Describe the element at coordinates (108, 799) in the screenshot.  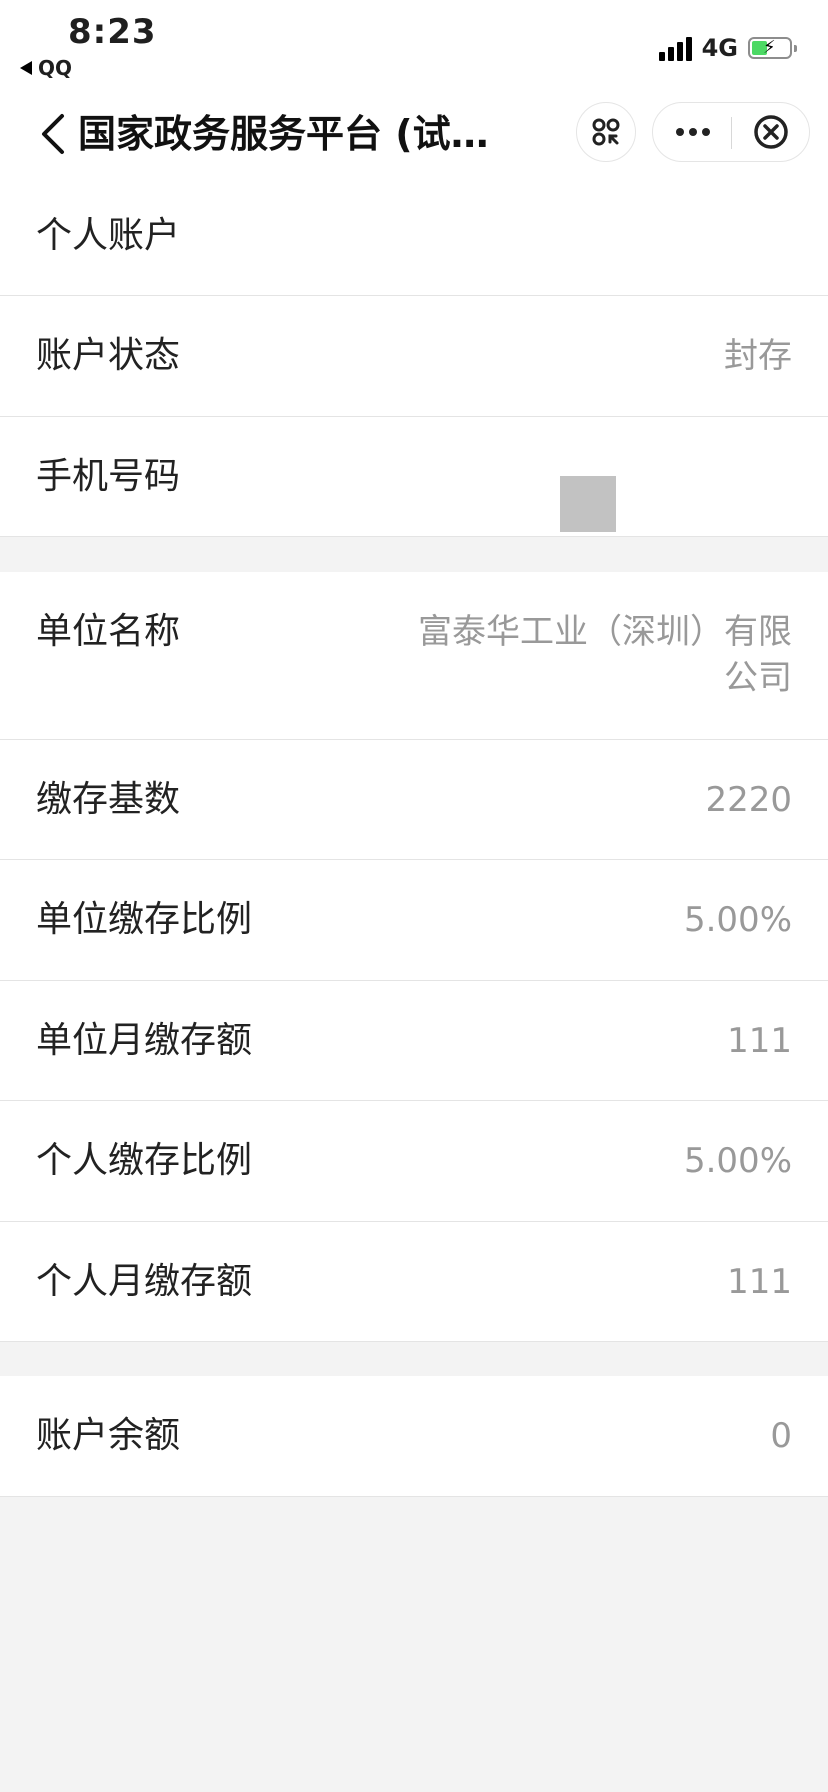
I see `contribution-base-label: 缴存基数` at that location.